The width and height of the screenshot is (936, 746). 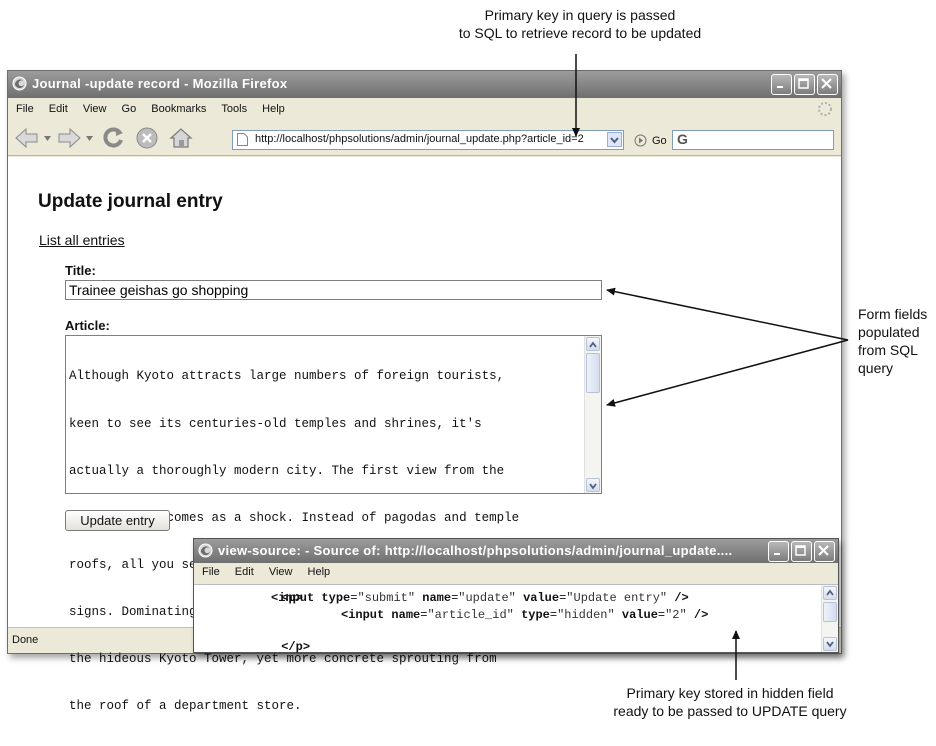 I want to click on source-scrollbar, so click(x=829, y=618).